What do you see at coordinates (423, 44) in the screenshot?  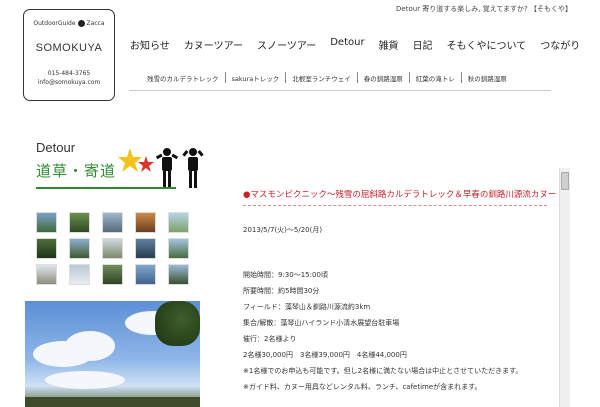 I see `nav-diary: 日記` at bounding box center [423, 44].